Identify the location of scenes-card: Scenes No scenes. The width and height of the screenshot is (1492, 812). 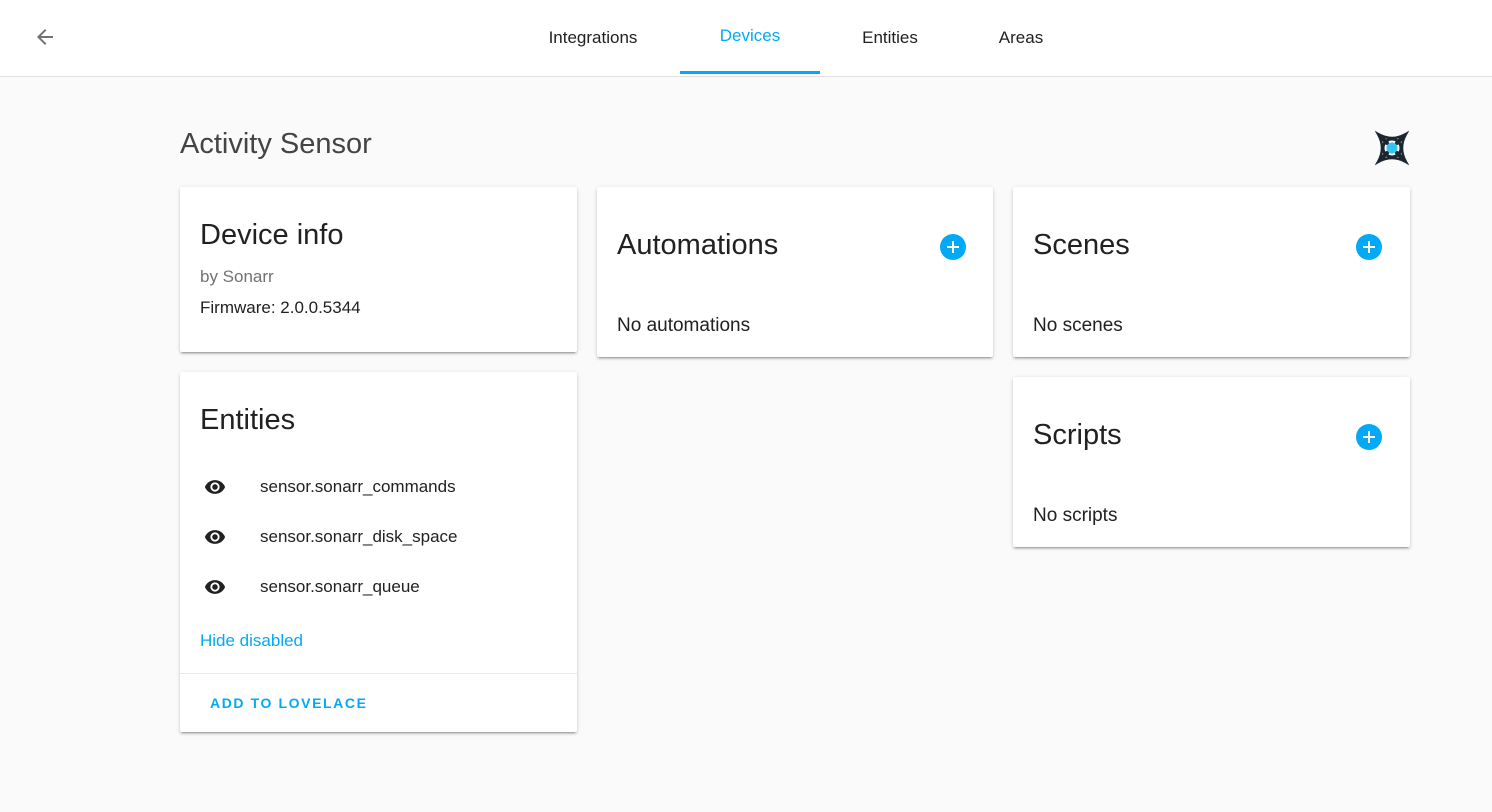
(1211, 272).